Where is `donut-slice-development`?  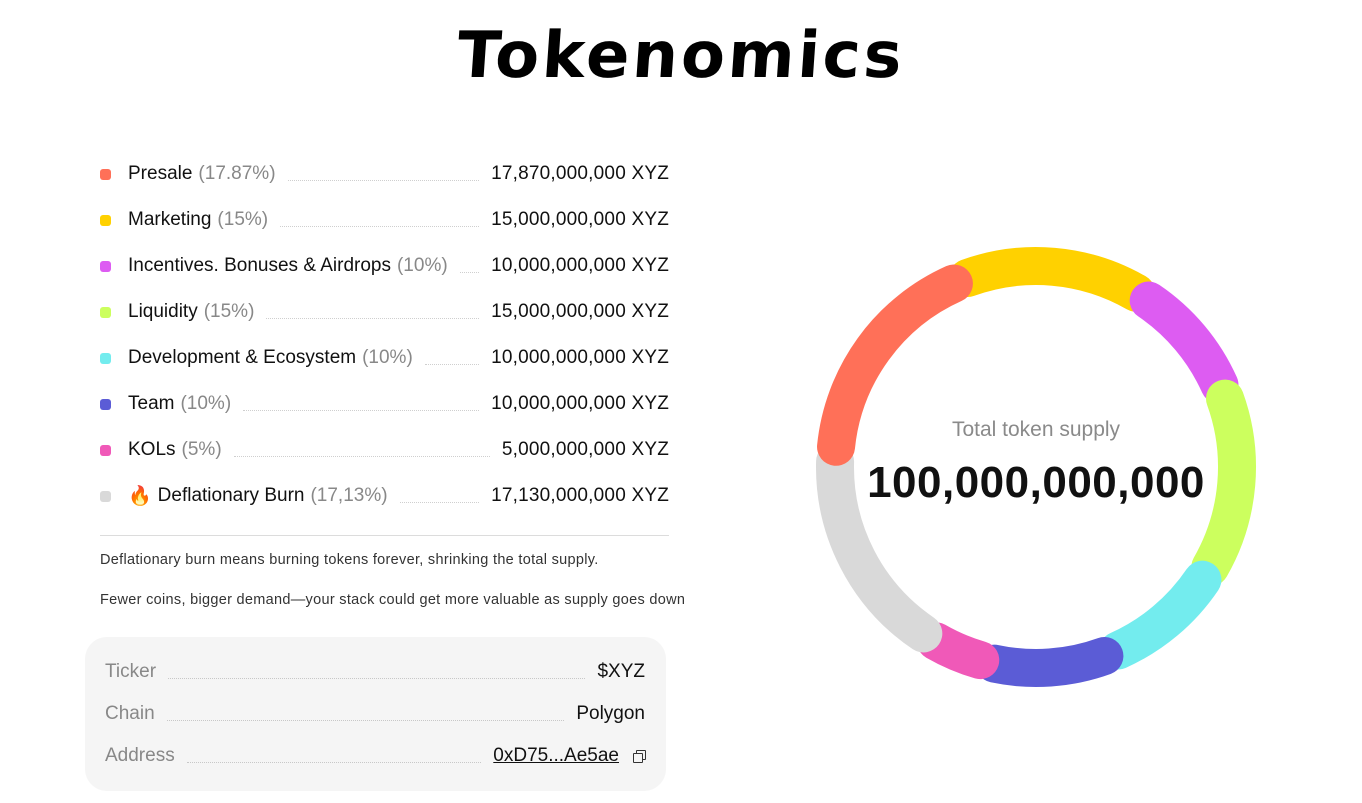
donut-slice-development is located at coordinates (1160, 615).